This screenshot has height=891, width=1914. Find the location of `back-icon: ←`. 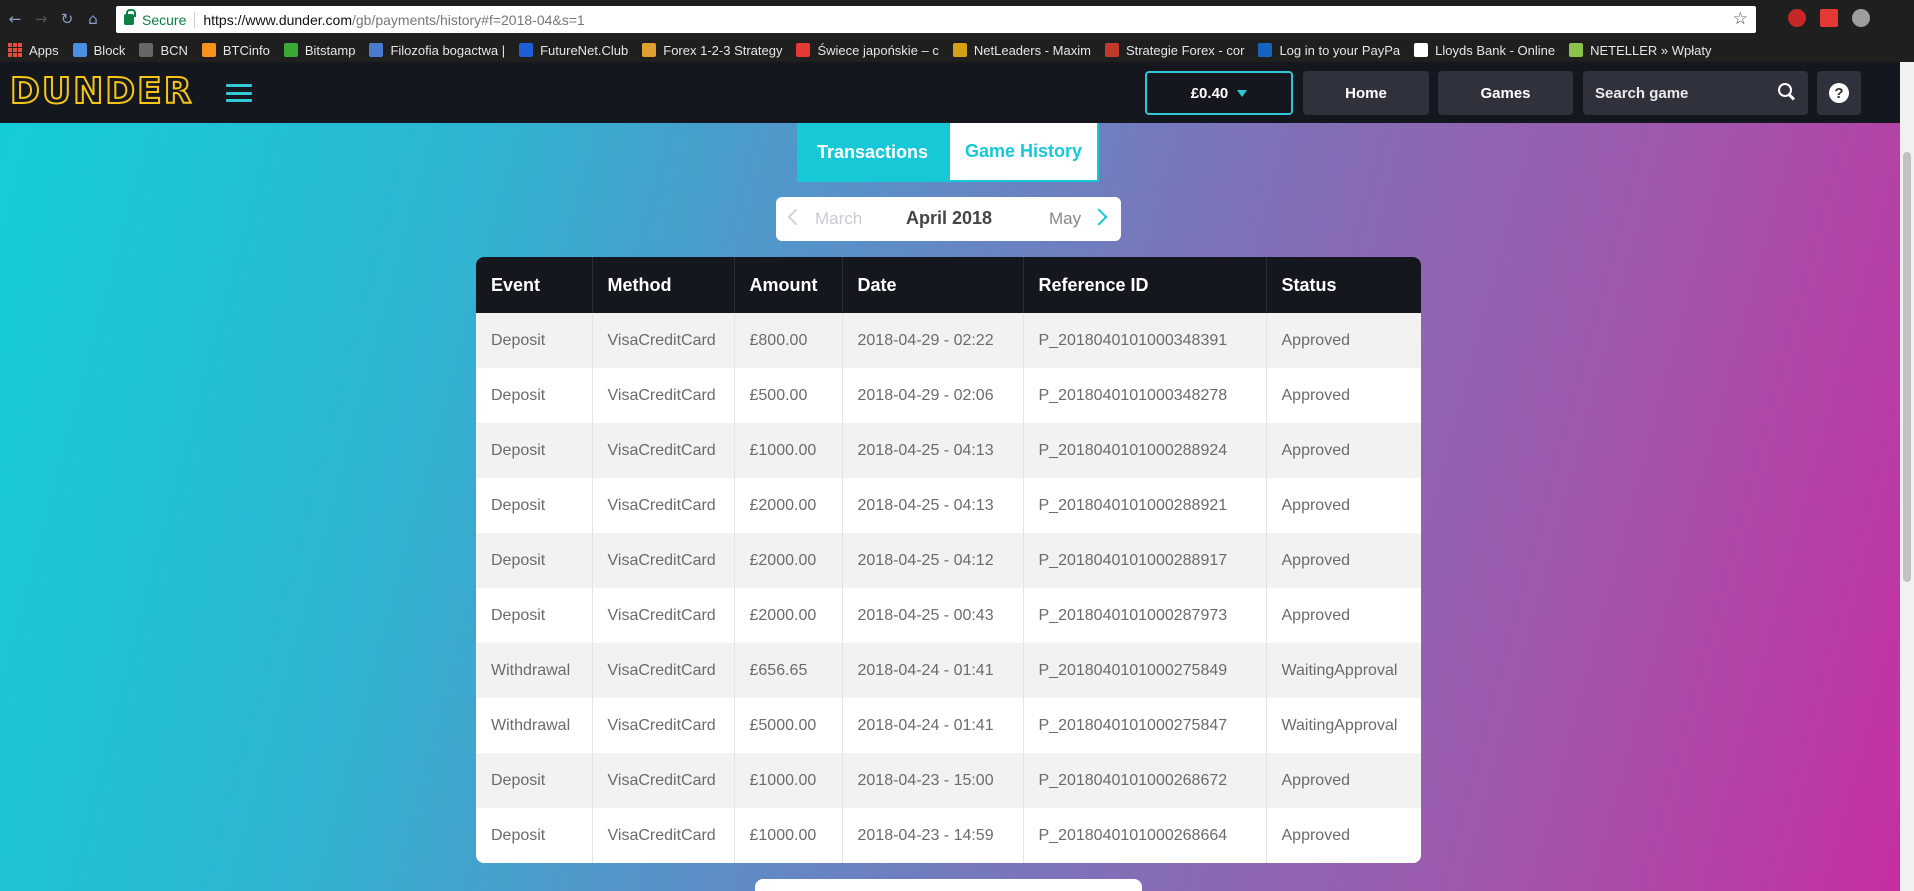

back-icon: ← is located at coordinates (15, 19).